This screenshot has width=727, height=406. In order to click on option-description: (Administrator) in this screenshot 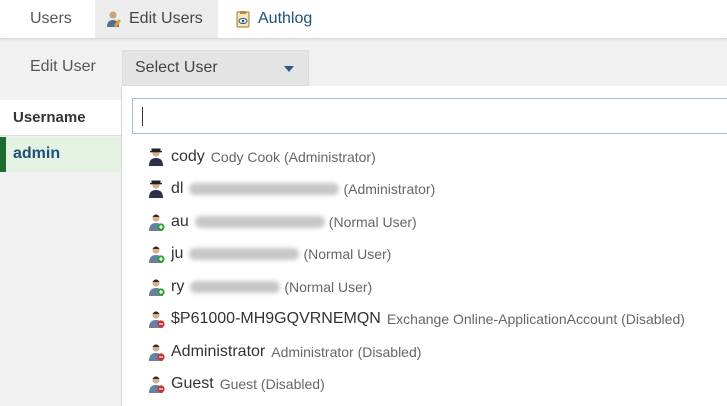, I will do `click(389, 189)`.